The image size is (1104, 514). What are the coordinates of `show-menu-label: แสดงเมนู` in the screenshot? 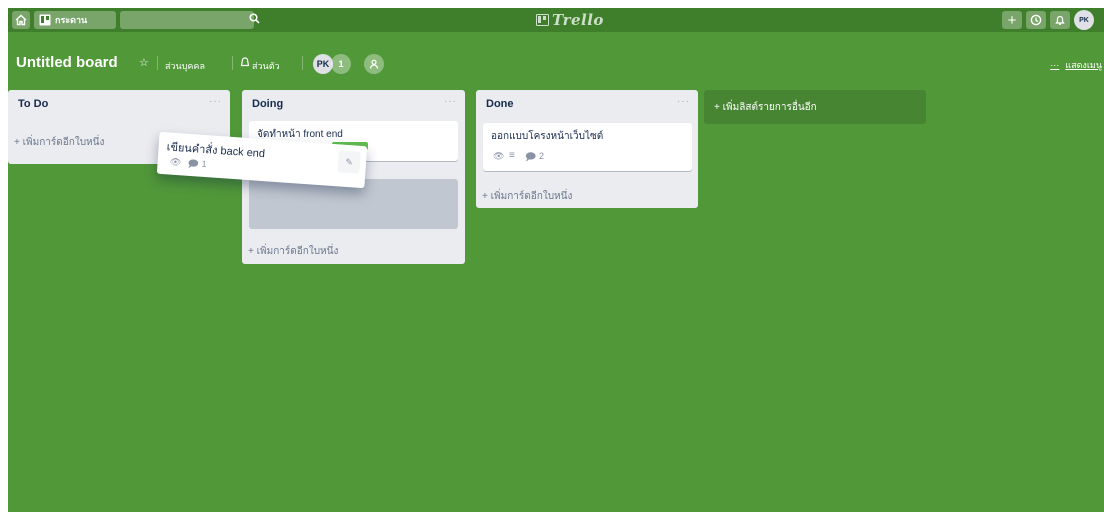 It's located at (1083, 65).